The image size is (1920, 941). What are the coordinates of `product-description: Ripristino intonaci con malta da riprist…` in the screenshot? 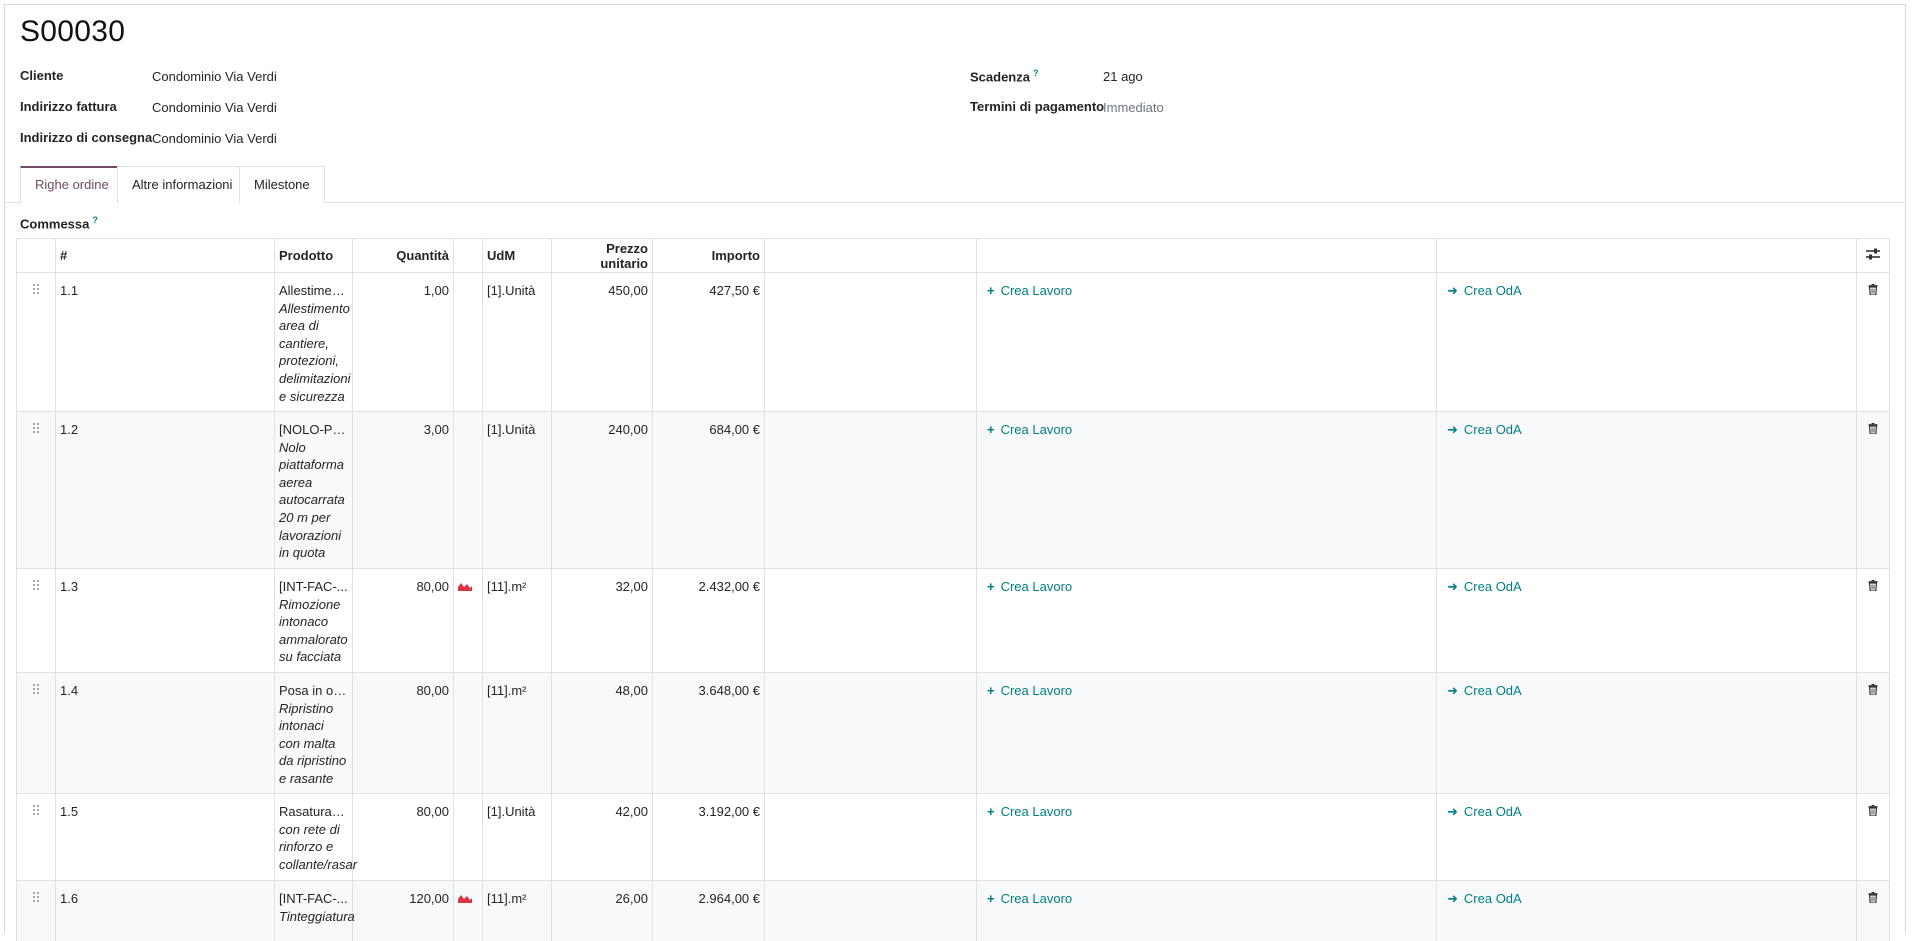 It's located at (313, 743).